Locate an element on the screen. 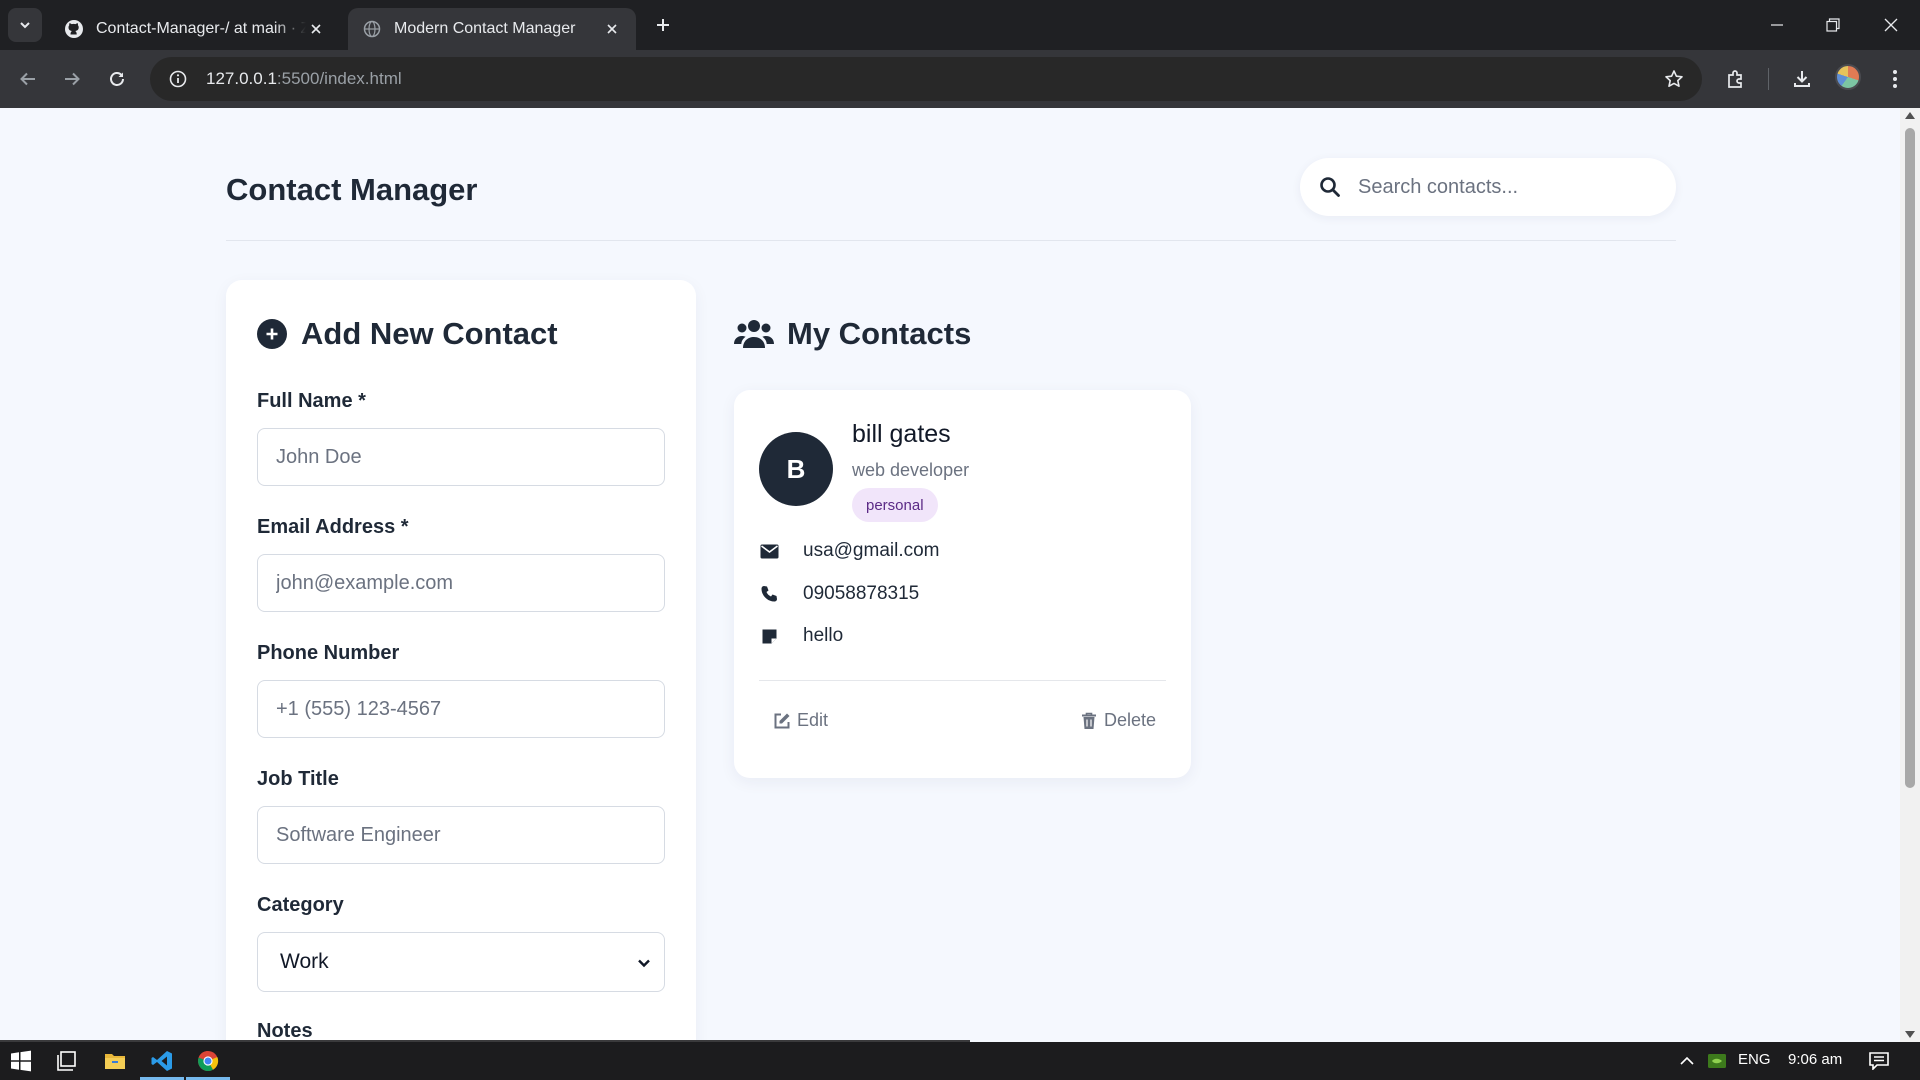 This screenshot has height=1080, width=1920. scroll-up-arrow-icon is located at coordinates (1910, 115).